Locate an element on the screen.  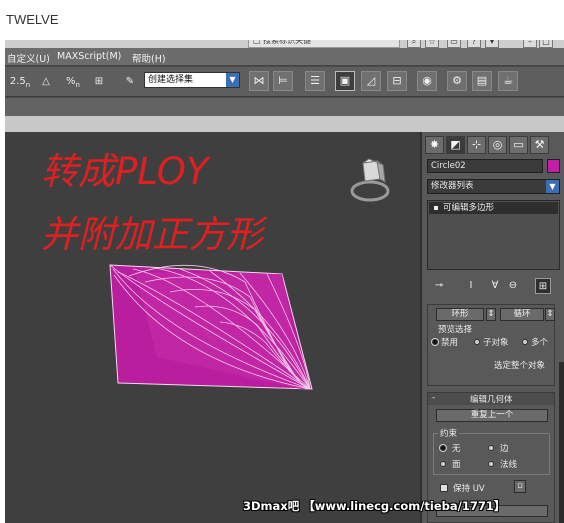
ribbon-strip is located at coordinates (284, 124).